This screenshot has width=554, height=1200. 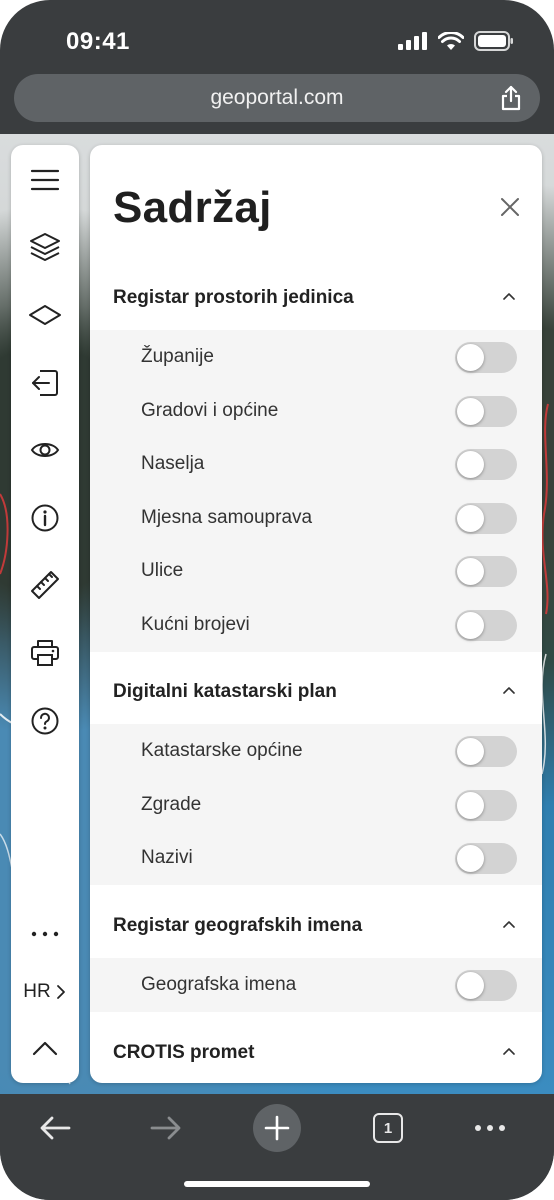 I want to click on help-button, so click(x=45, y=721).